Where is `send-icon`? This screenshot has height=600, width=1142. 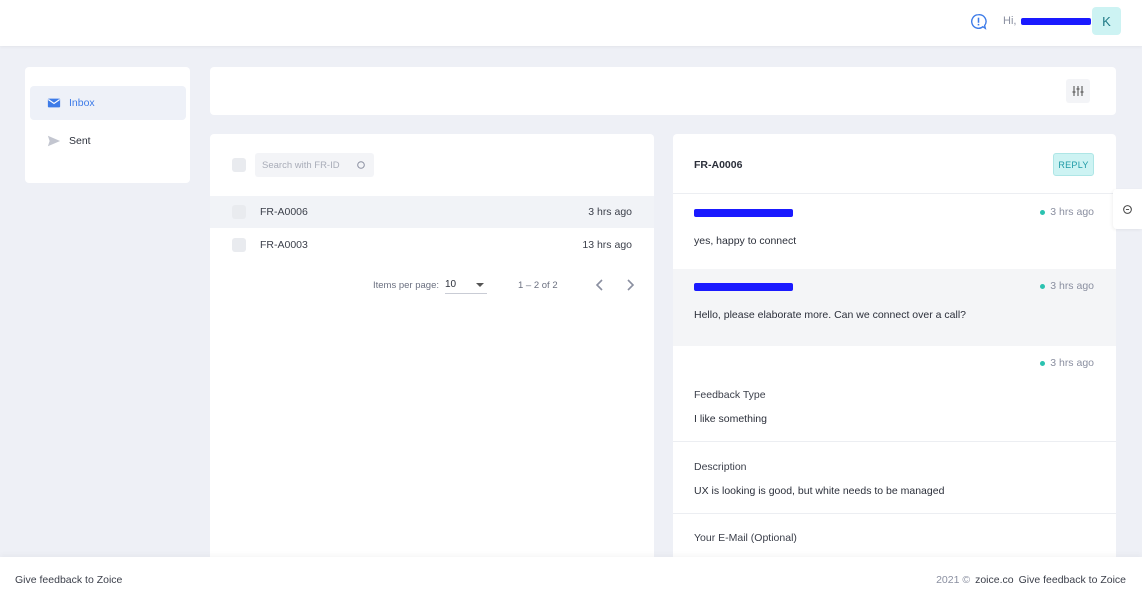 send-icon is located at coordinates (54, 141).